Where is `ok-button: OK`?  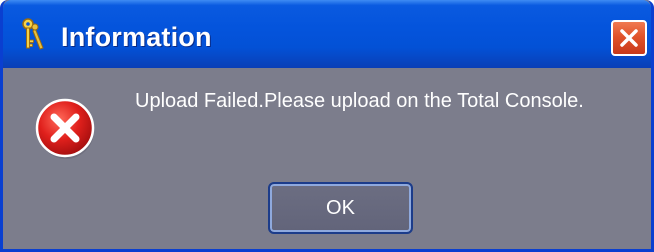
ok-button: OK is located at coordinates (340, 208).